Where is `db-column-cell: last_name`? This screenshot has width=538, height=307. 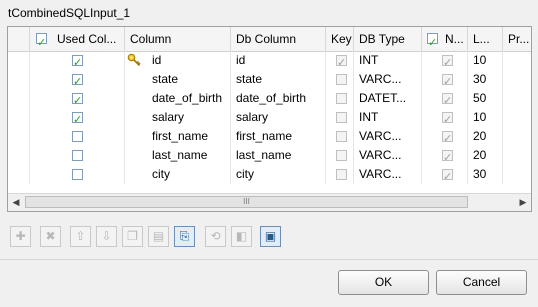 db-column-cell: last_name is located at coordinates (278, 155).